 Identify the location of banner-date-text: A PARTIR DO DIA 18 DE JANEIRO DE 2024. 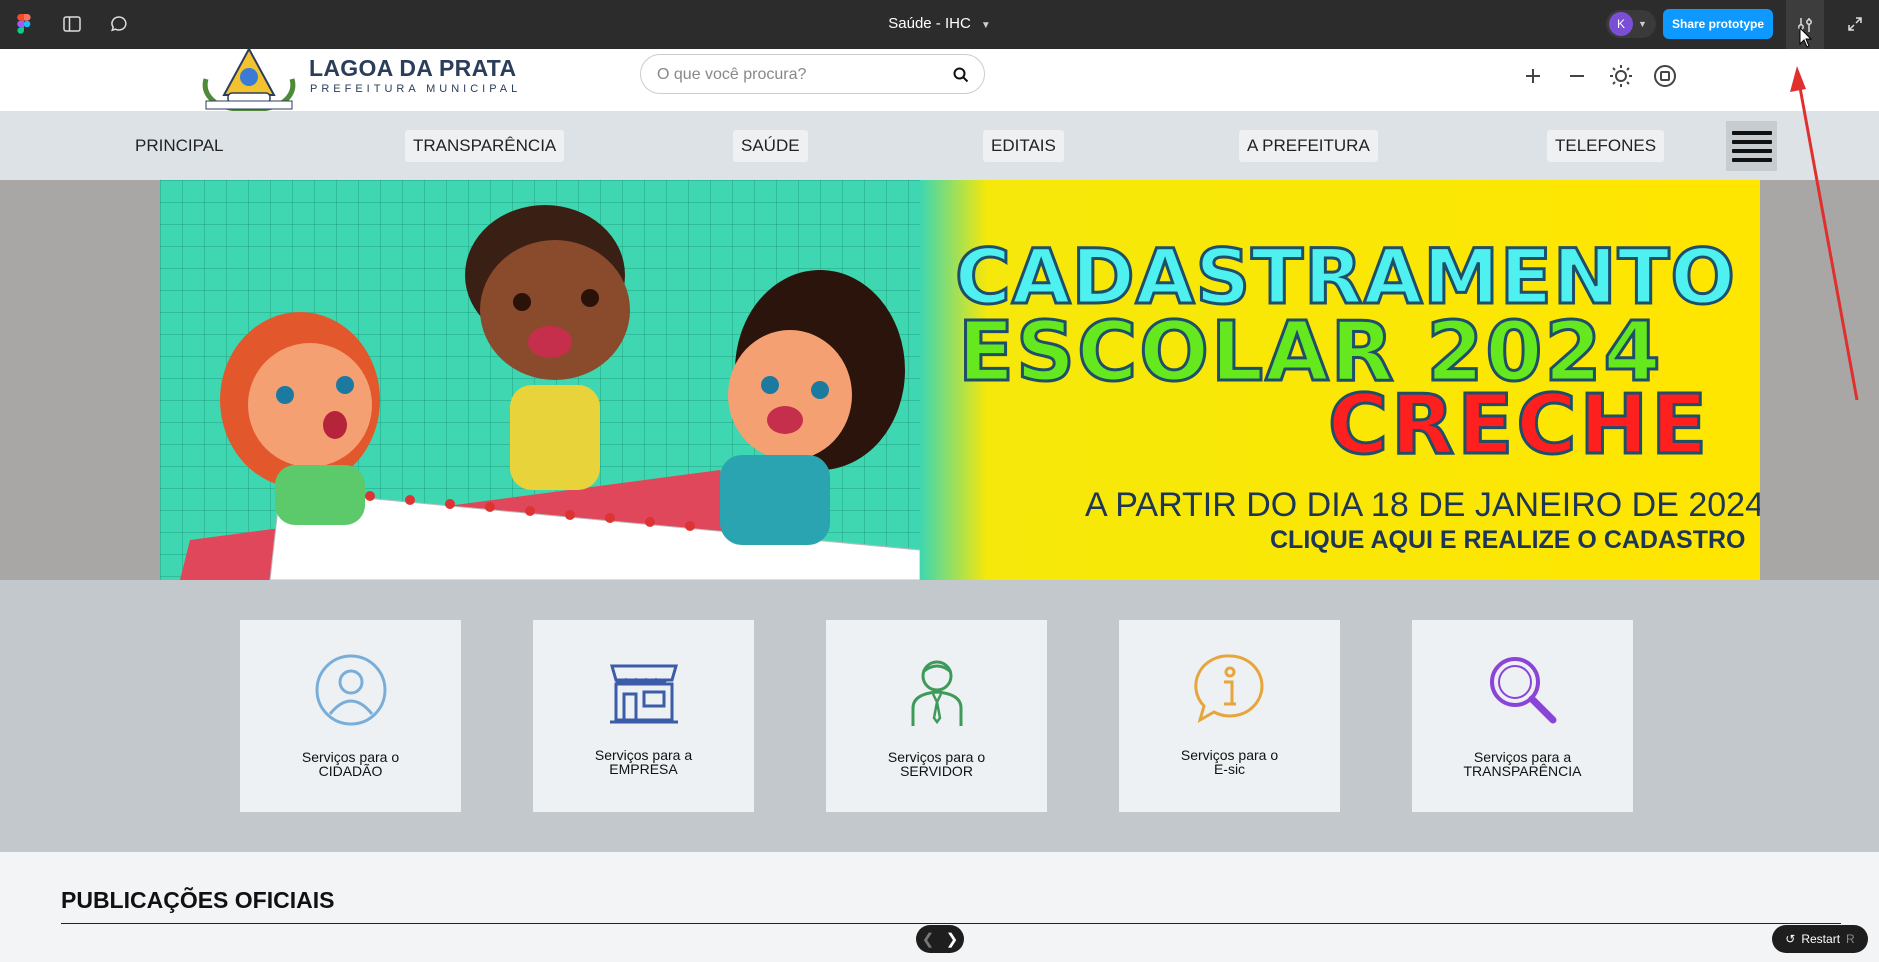
(1422, 505).